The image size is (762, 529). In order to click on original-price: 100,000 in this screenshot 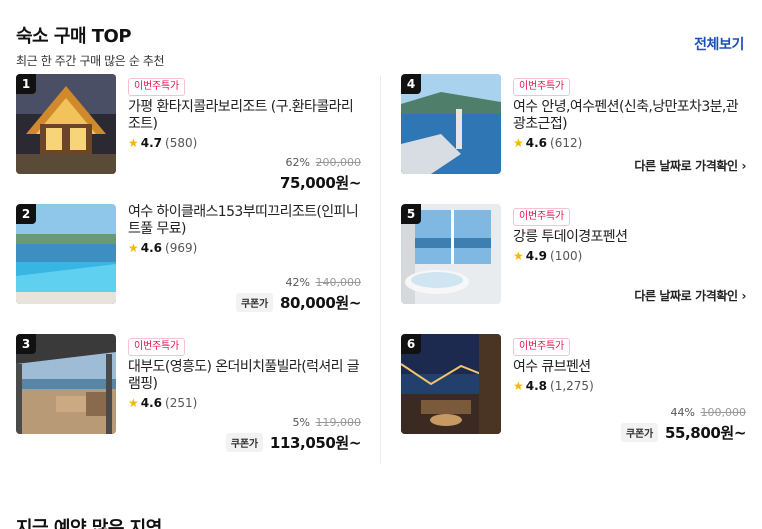, I will do `click(723, 412)`.